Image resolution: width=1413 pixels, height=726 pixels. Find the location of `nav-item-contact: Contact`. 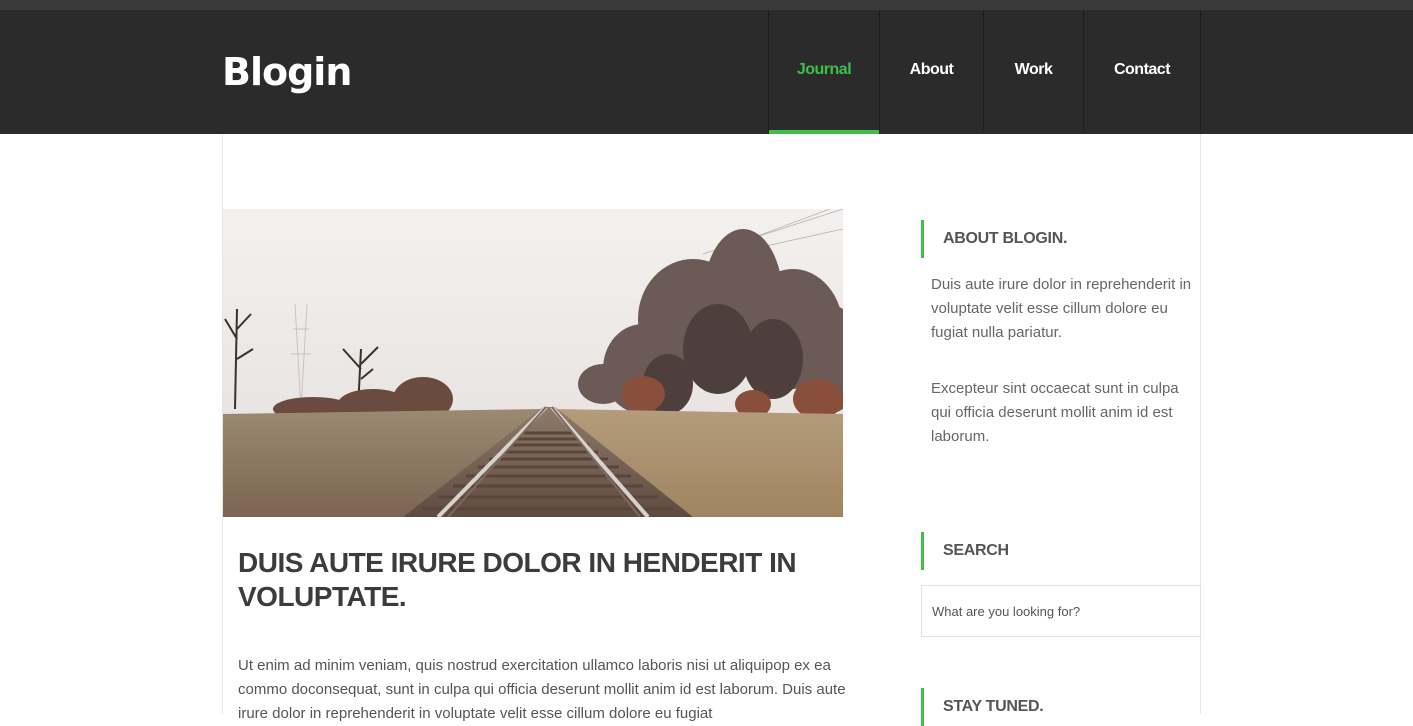

nav-item-contact: Contact is located at coordinates (1142, 70).